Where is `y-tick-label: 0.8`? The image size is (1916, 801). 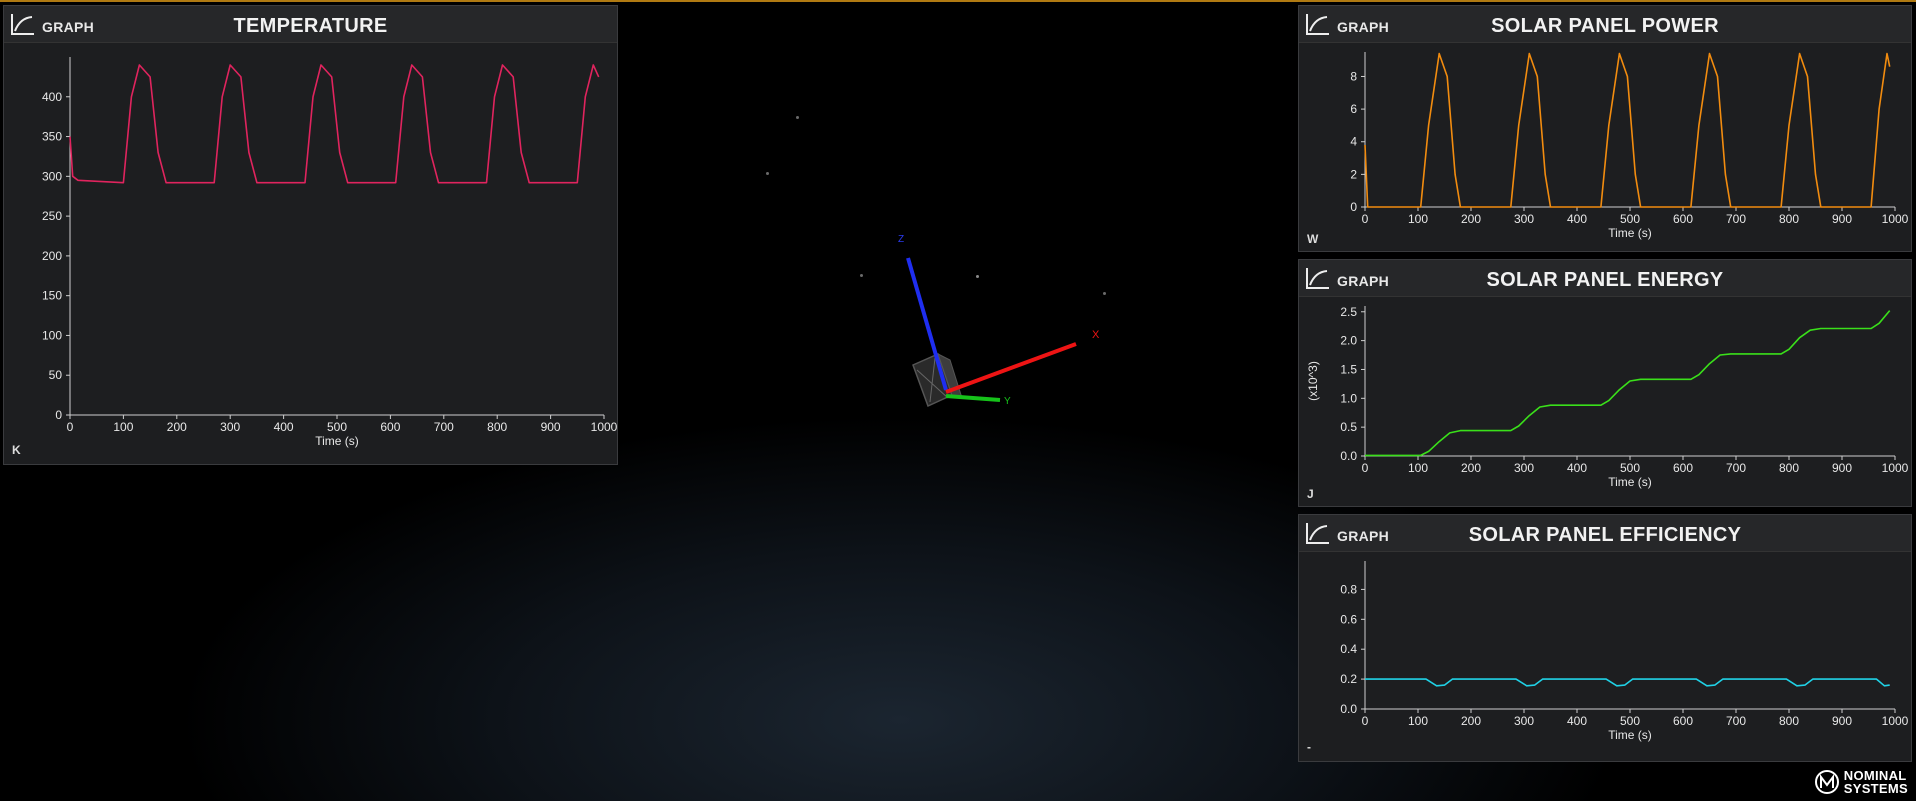
y-tick-label: 0.8 is located at coordinates (1348, 589).